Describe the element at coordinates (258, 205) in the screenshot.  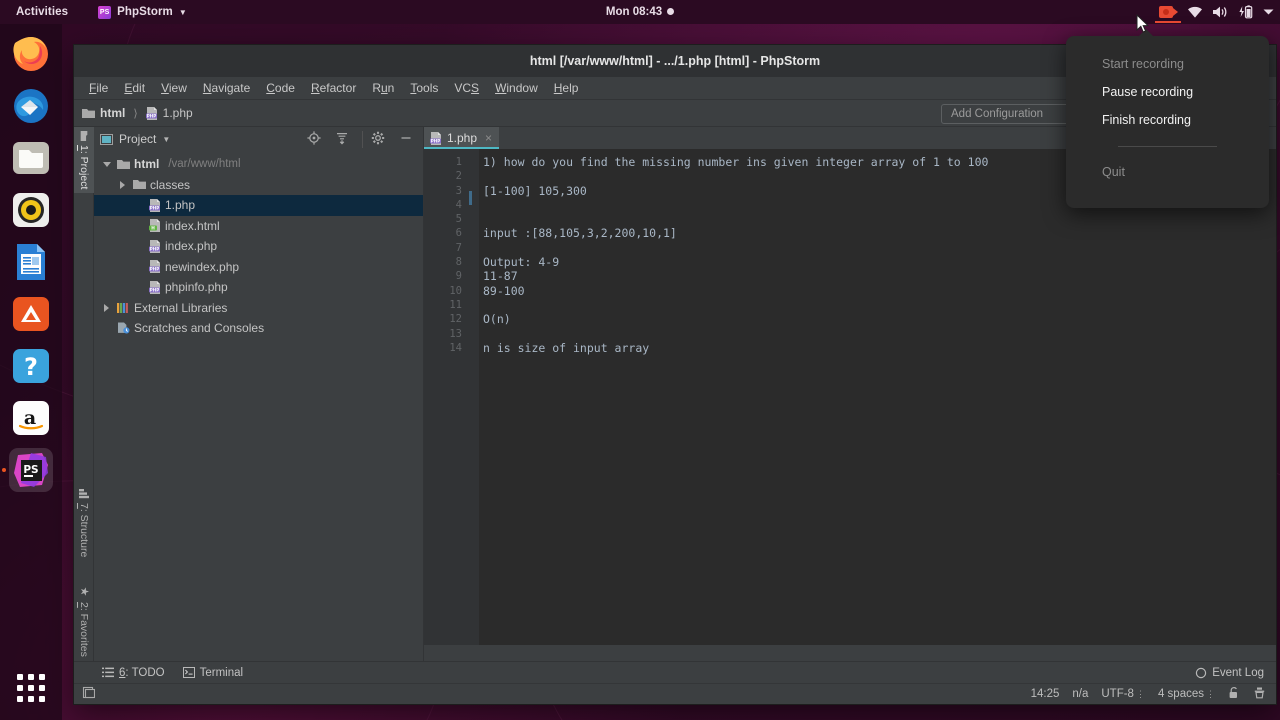
I see `tree-item-1-php: PHP 1.php` at that location.